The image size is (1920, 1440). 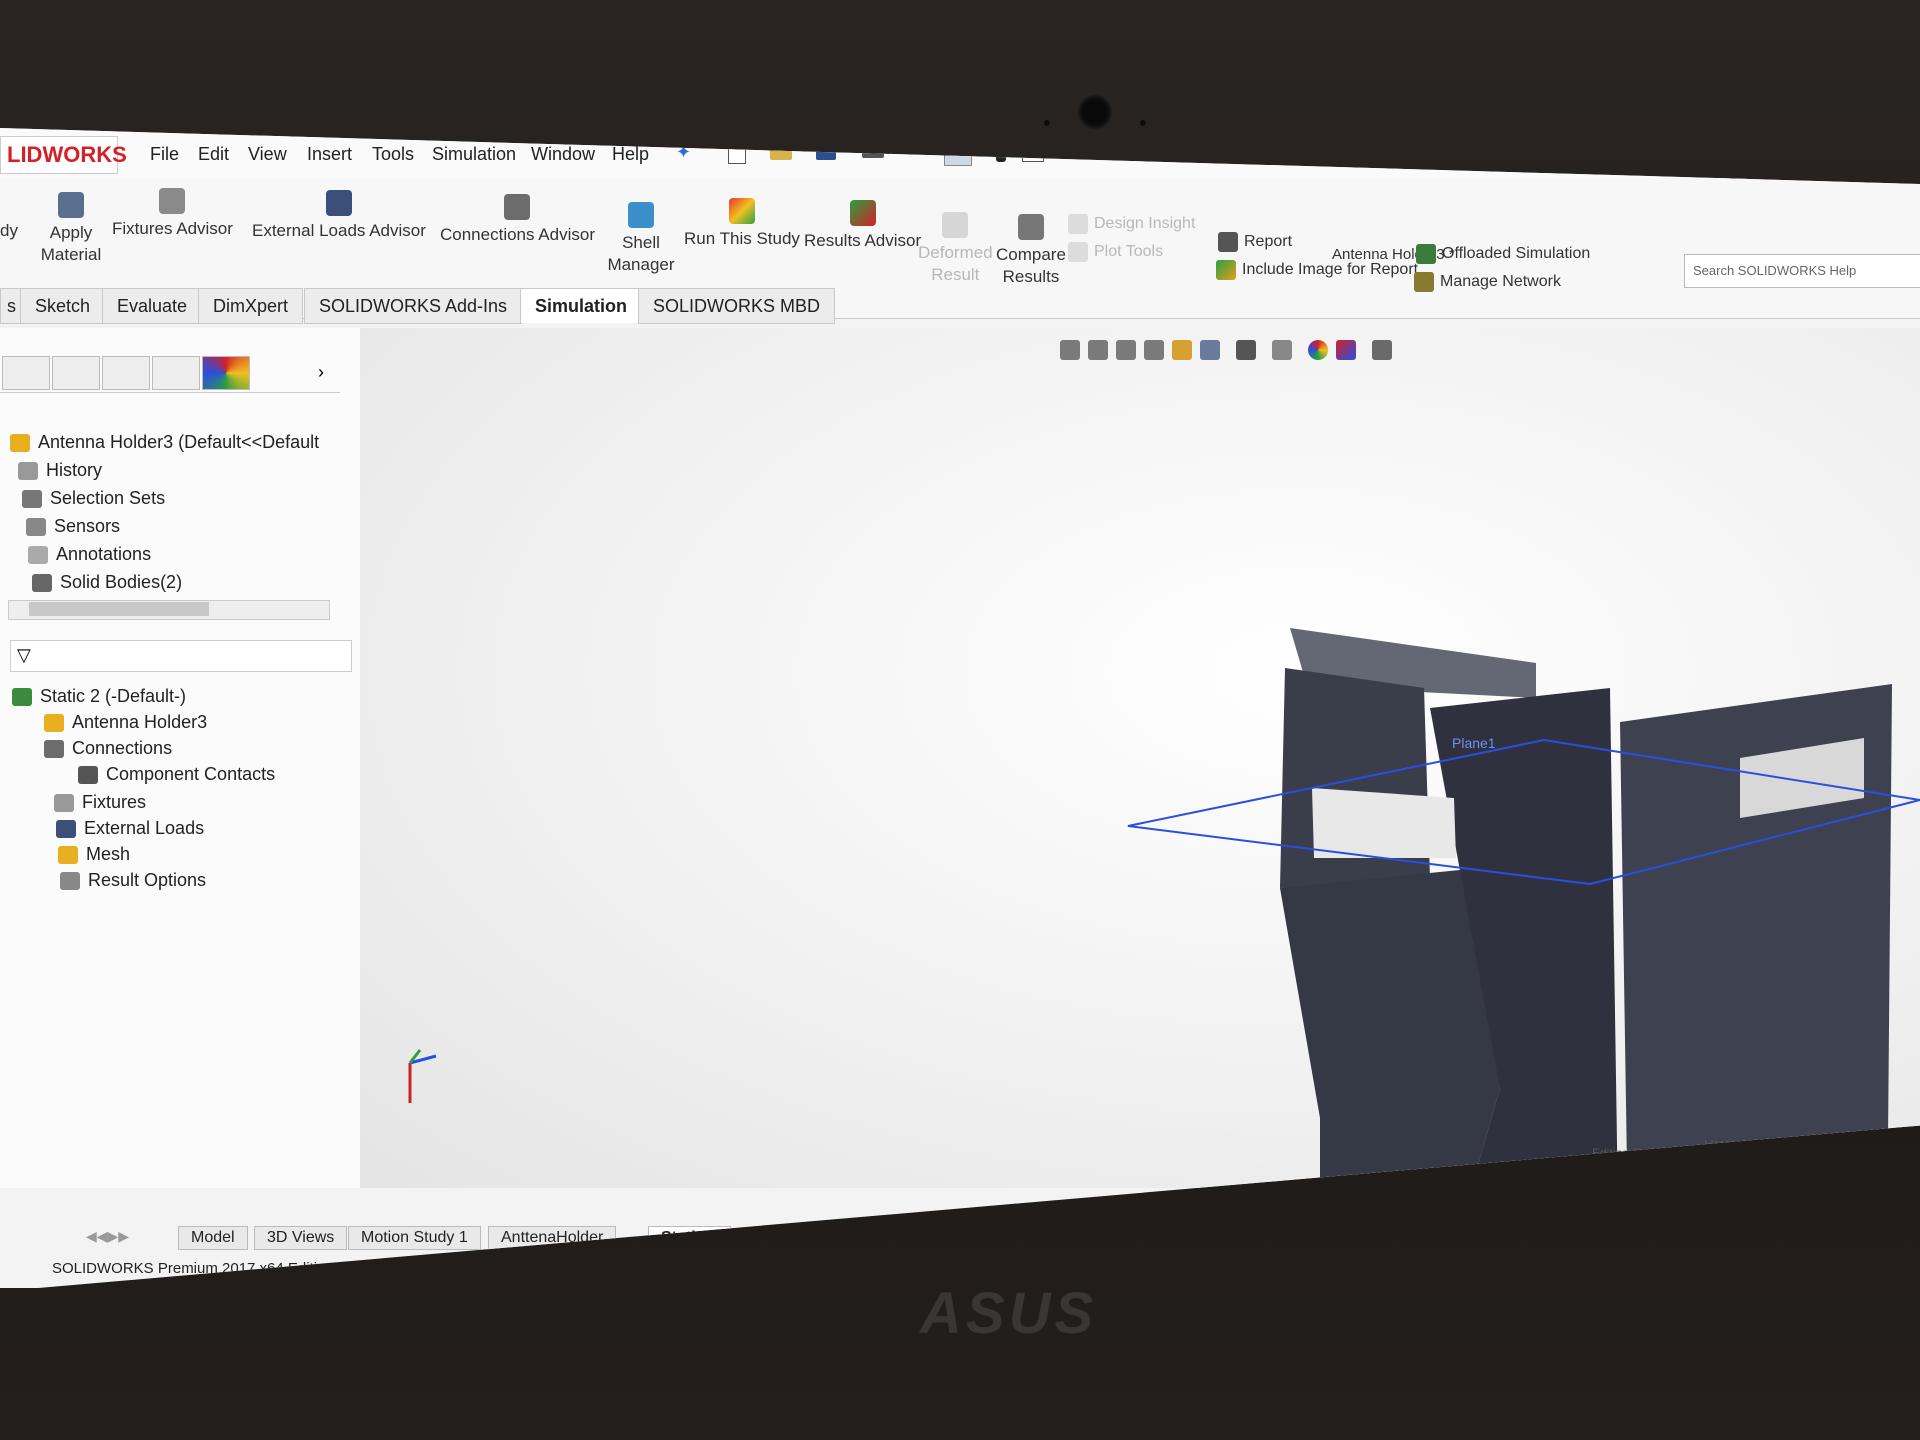 What do you see at coordinates (107, 582) in the screenshot?
I see `tree-item-solid-bodies: Solid Bodies(2)` at bounding box center [107, 582].